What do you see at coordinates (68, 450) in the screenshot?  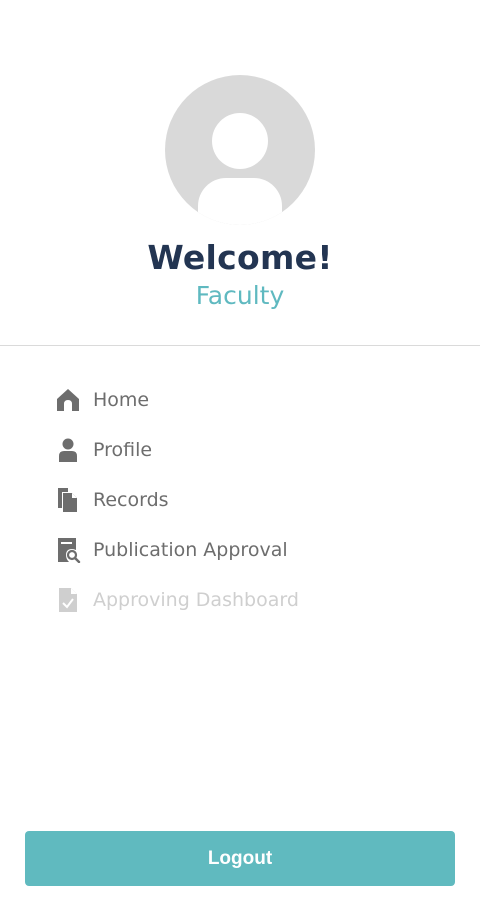 I see `person-icon` at bounding box center [68, 450].